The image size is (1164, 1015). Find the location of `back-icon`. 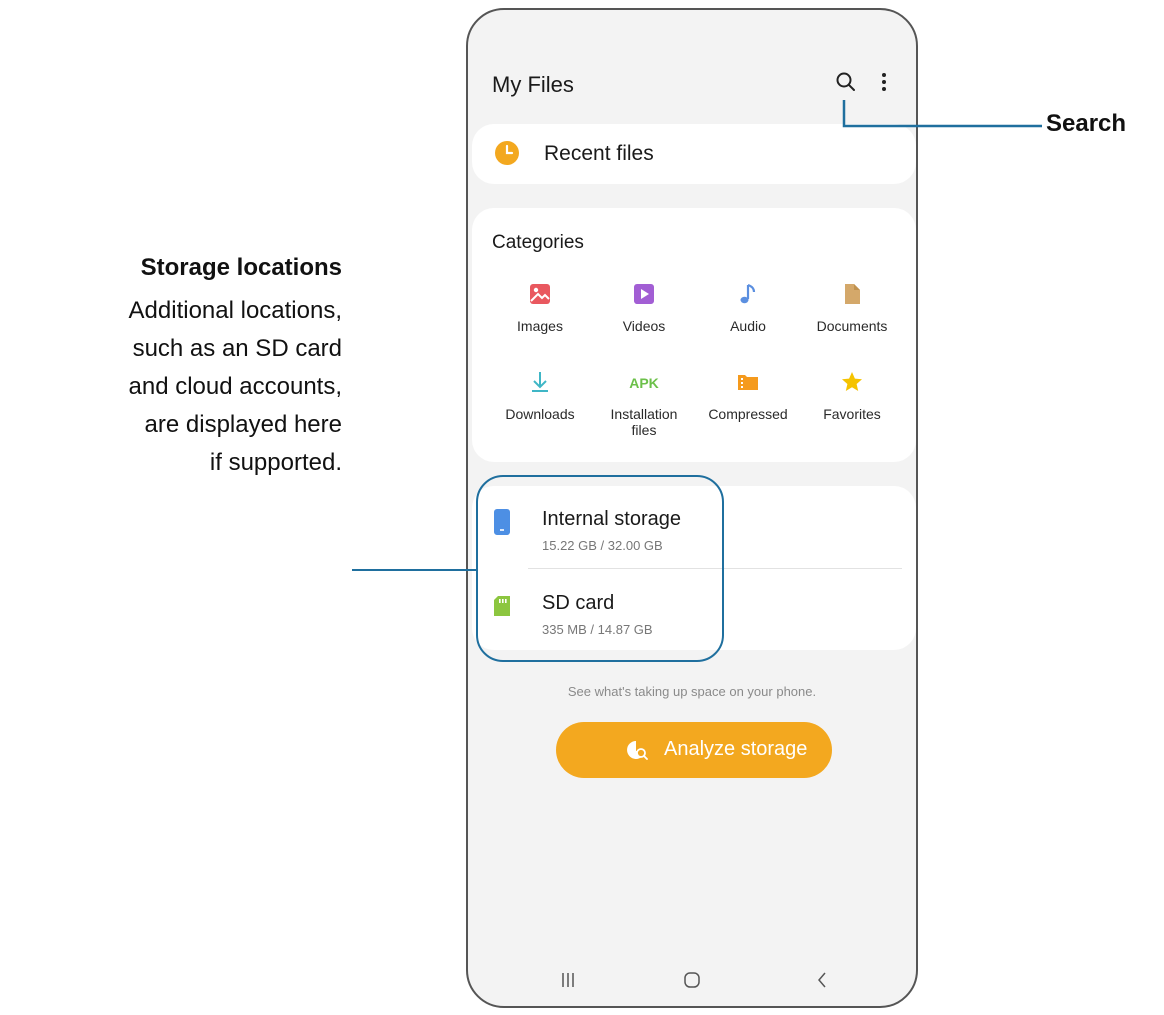

back-icon is located at coordinates (822, 980).